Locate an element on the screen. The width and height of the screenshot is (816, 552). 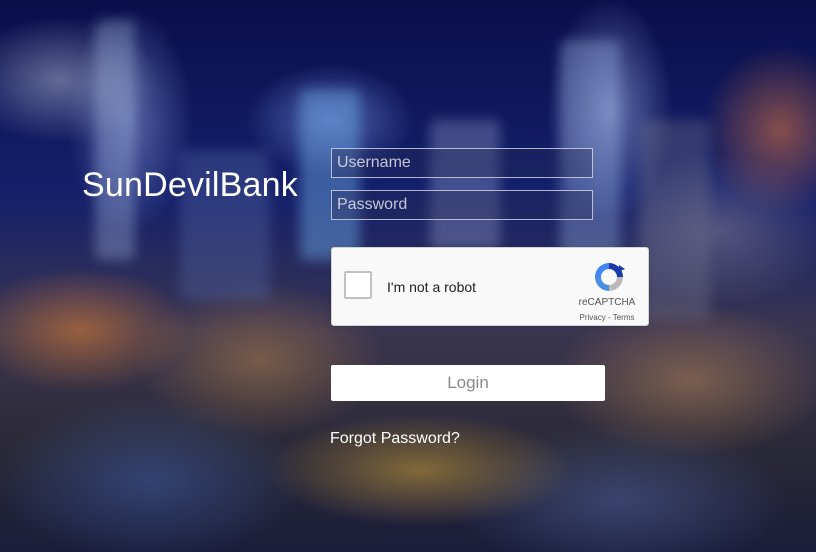
terms-link: Terms is located at coordinates (624, 317).